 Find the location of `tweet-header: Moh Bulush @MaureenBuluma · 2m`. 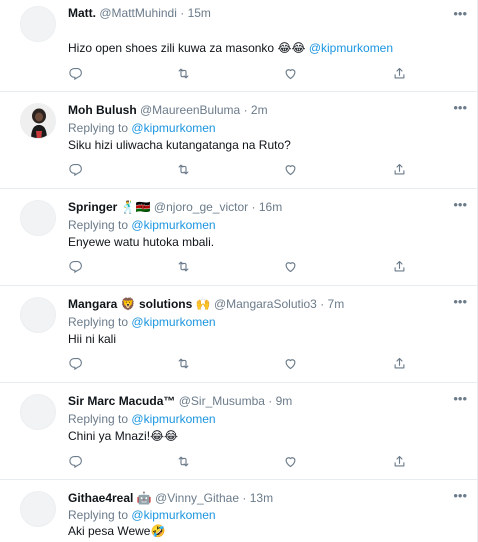

tweet-header: Moh Bulush @MaureenBuluma · 2m is located at coordinates (260, 110).